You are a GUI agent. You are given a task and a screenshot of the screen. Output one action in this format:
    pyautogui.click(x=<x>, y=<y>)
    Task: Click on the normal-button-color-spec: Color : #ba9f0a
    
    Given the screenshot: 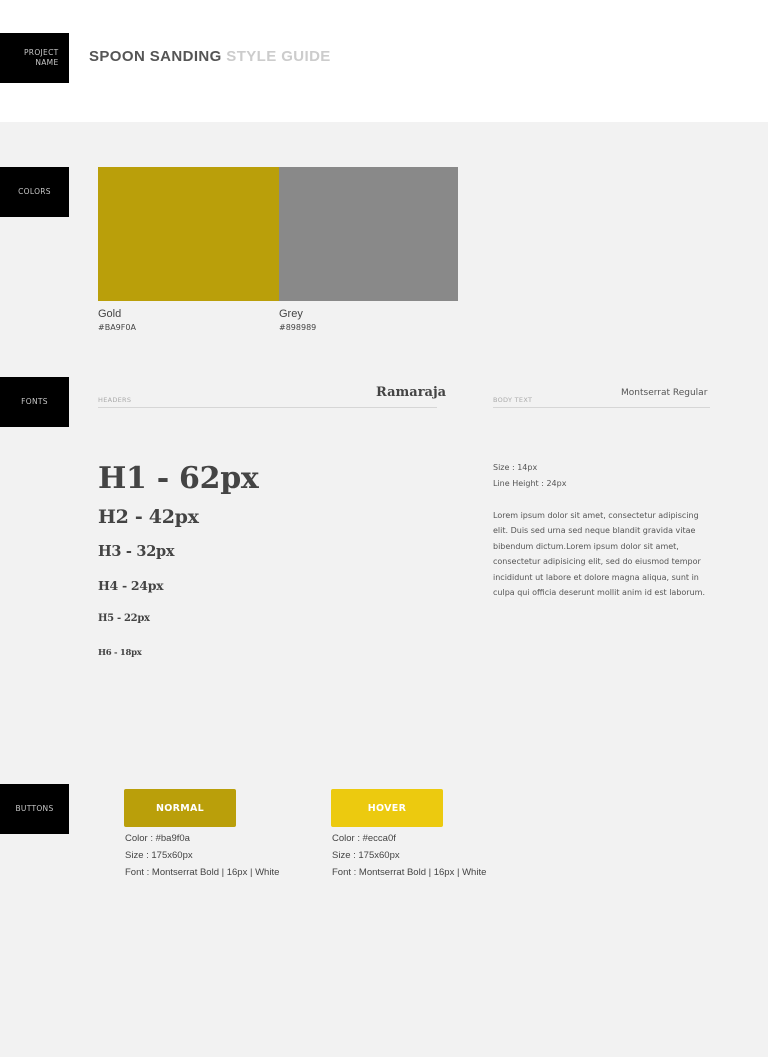 What is the action you would take?
    pyautogui.click(x=157, y=838)
    